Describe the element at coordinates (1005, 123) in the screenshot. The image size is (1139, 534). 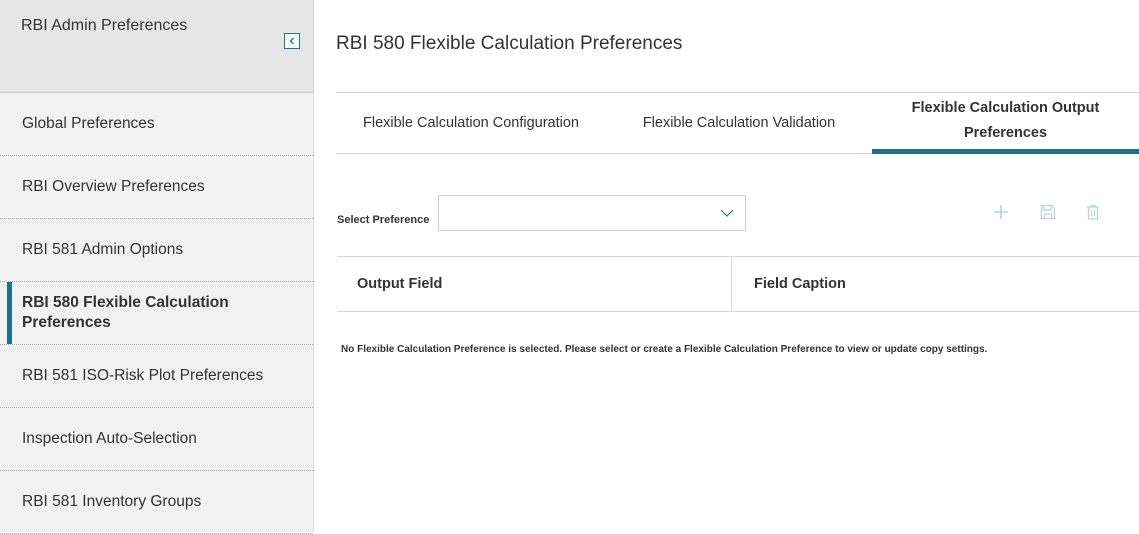
I see `tab-flexible-calculation-output-preferences: Flexible Calculation Output Preferences` at that location.